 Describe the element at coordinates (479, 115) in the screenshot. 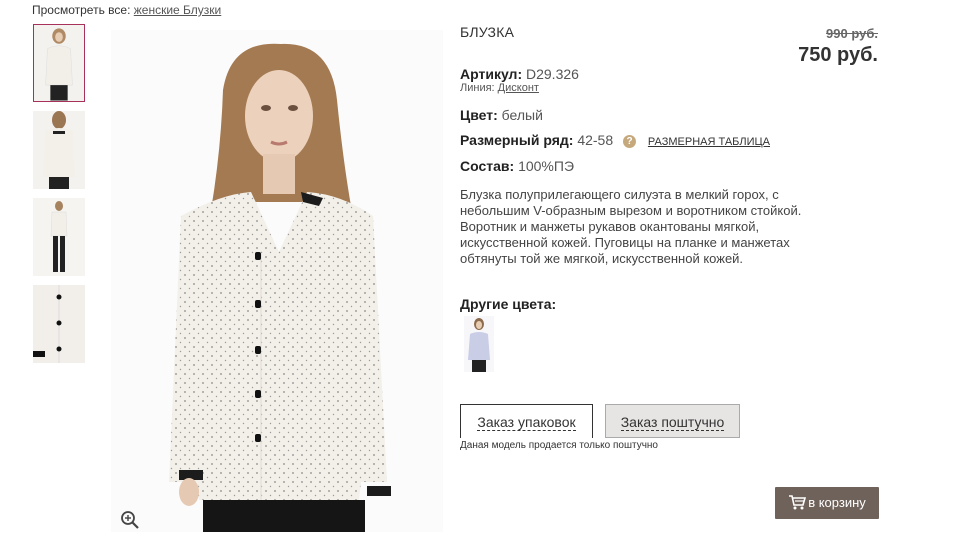

I see `color-label: Цвет:` at that location.